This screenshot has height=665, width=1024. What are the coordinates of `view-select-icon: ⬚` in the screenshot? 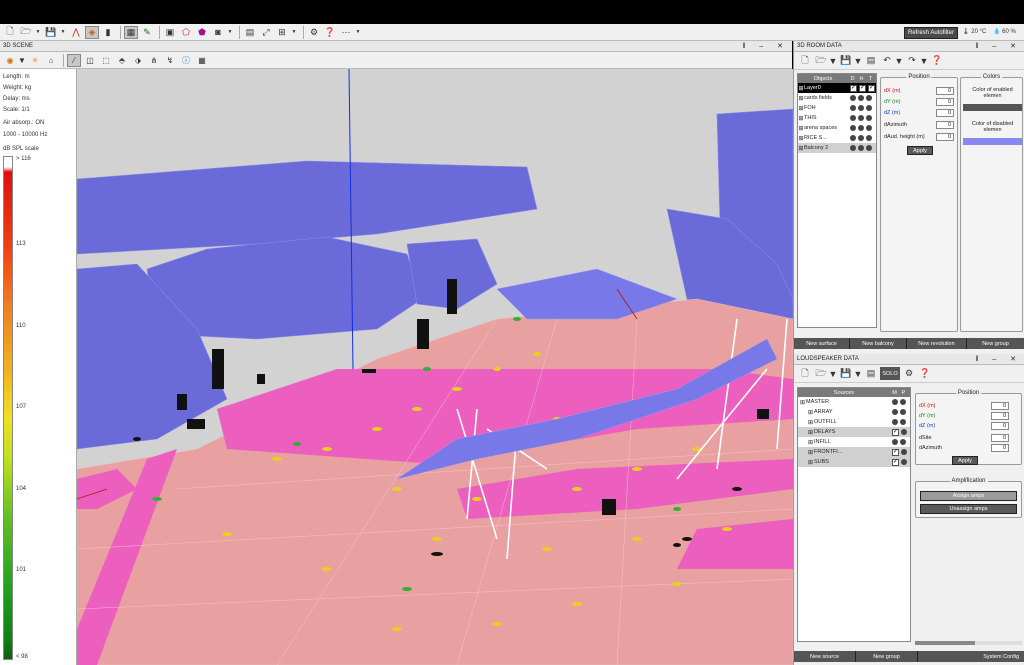 It's located at (106, 60).